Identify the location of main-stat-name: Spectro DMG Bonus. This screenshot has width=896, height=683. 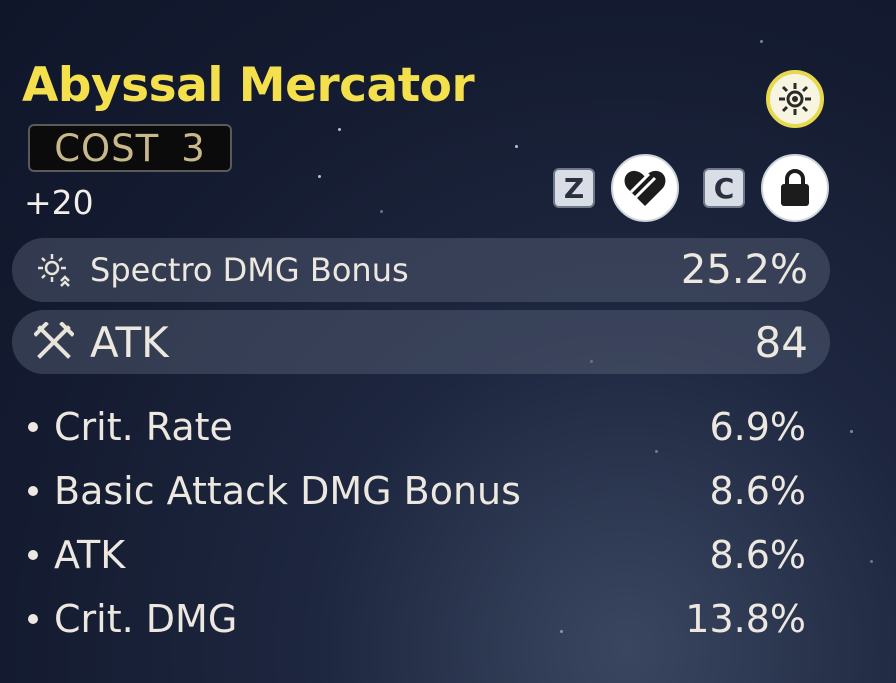
(249, 270).